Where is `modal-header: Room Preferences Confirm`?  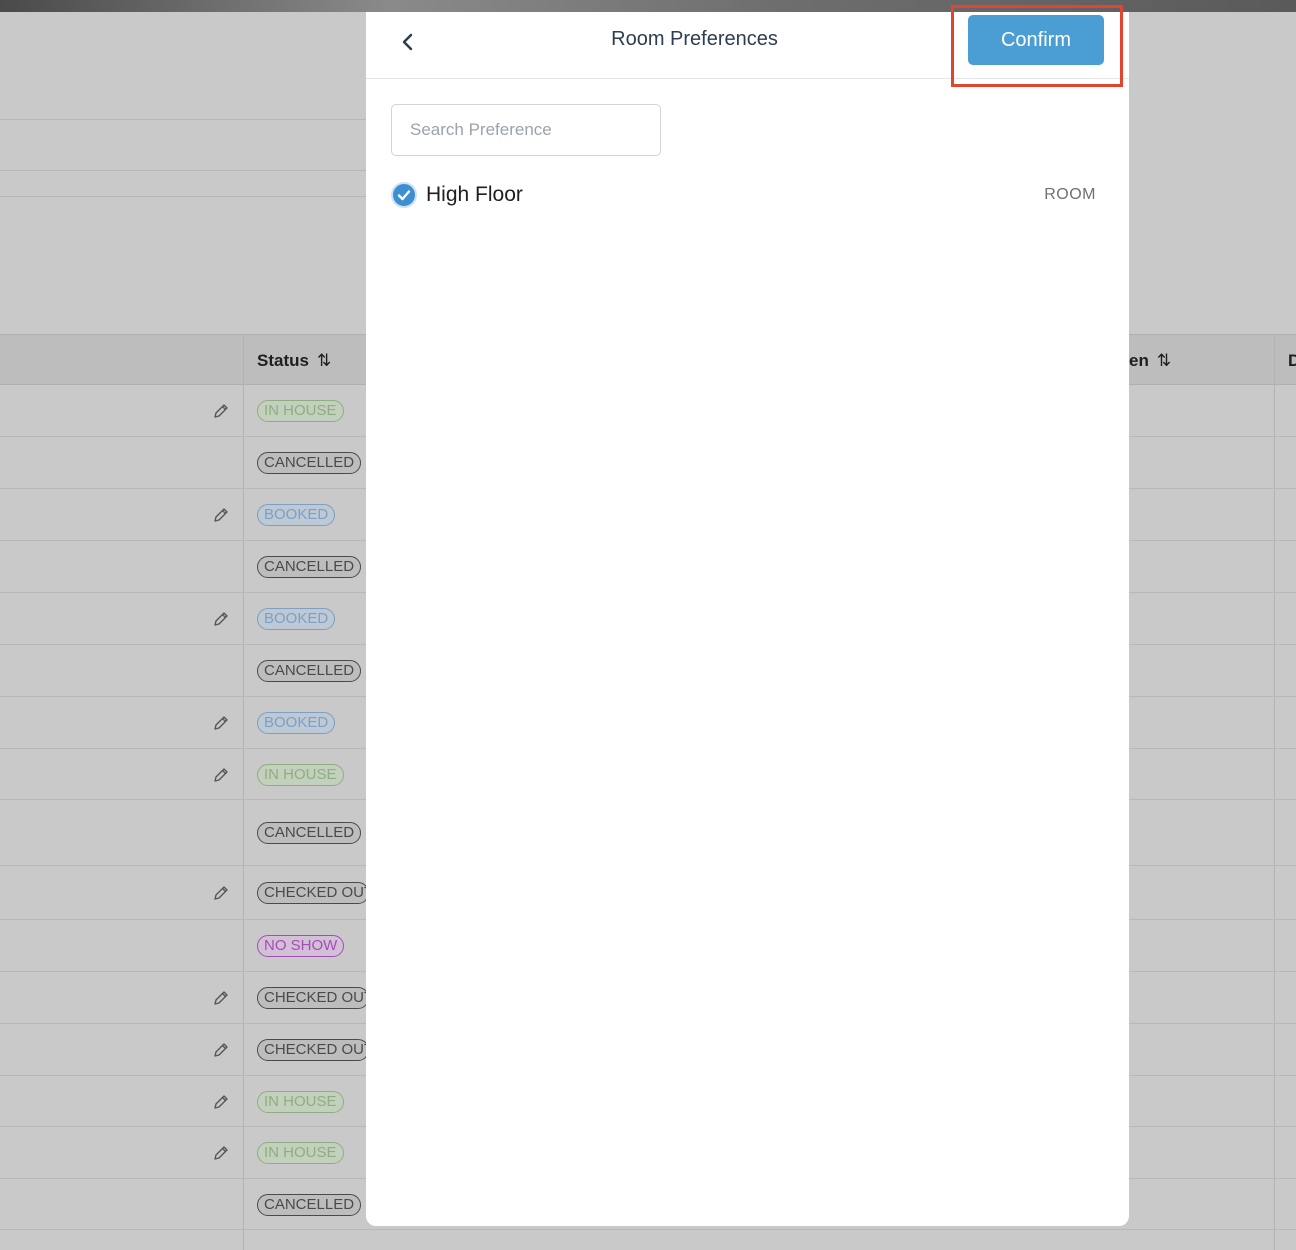 modal-header: Room Preferences Confirm is located at coordinates (747, 45).